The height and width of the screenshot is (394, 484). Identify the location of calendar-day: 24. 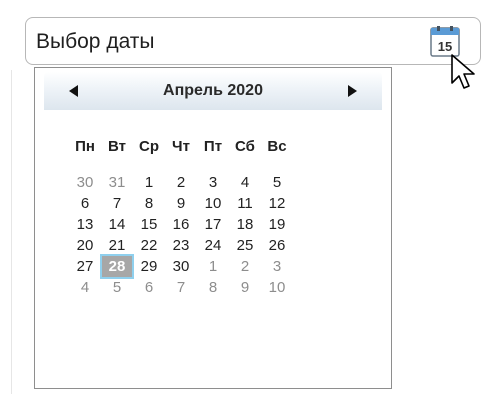
(213, 245).